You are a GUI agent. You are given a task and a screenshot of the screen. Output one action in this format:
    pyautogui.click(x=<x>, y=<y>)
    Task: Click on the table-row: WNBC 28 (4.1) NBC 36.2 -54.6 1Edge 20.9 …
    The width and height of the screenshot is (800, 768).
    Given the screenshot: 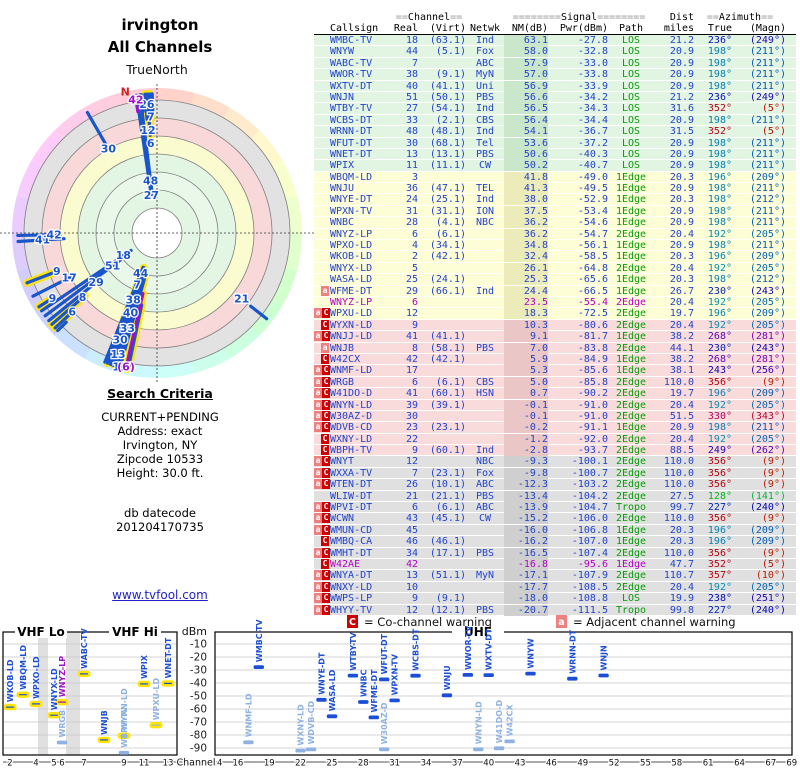 What is the action you would take?
    pyautogui.click(x=555, y=223)
    